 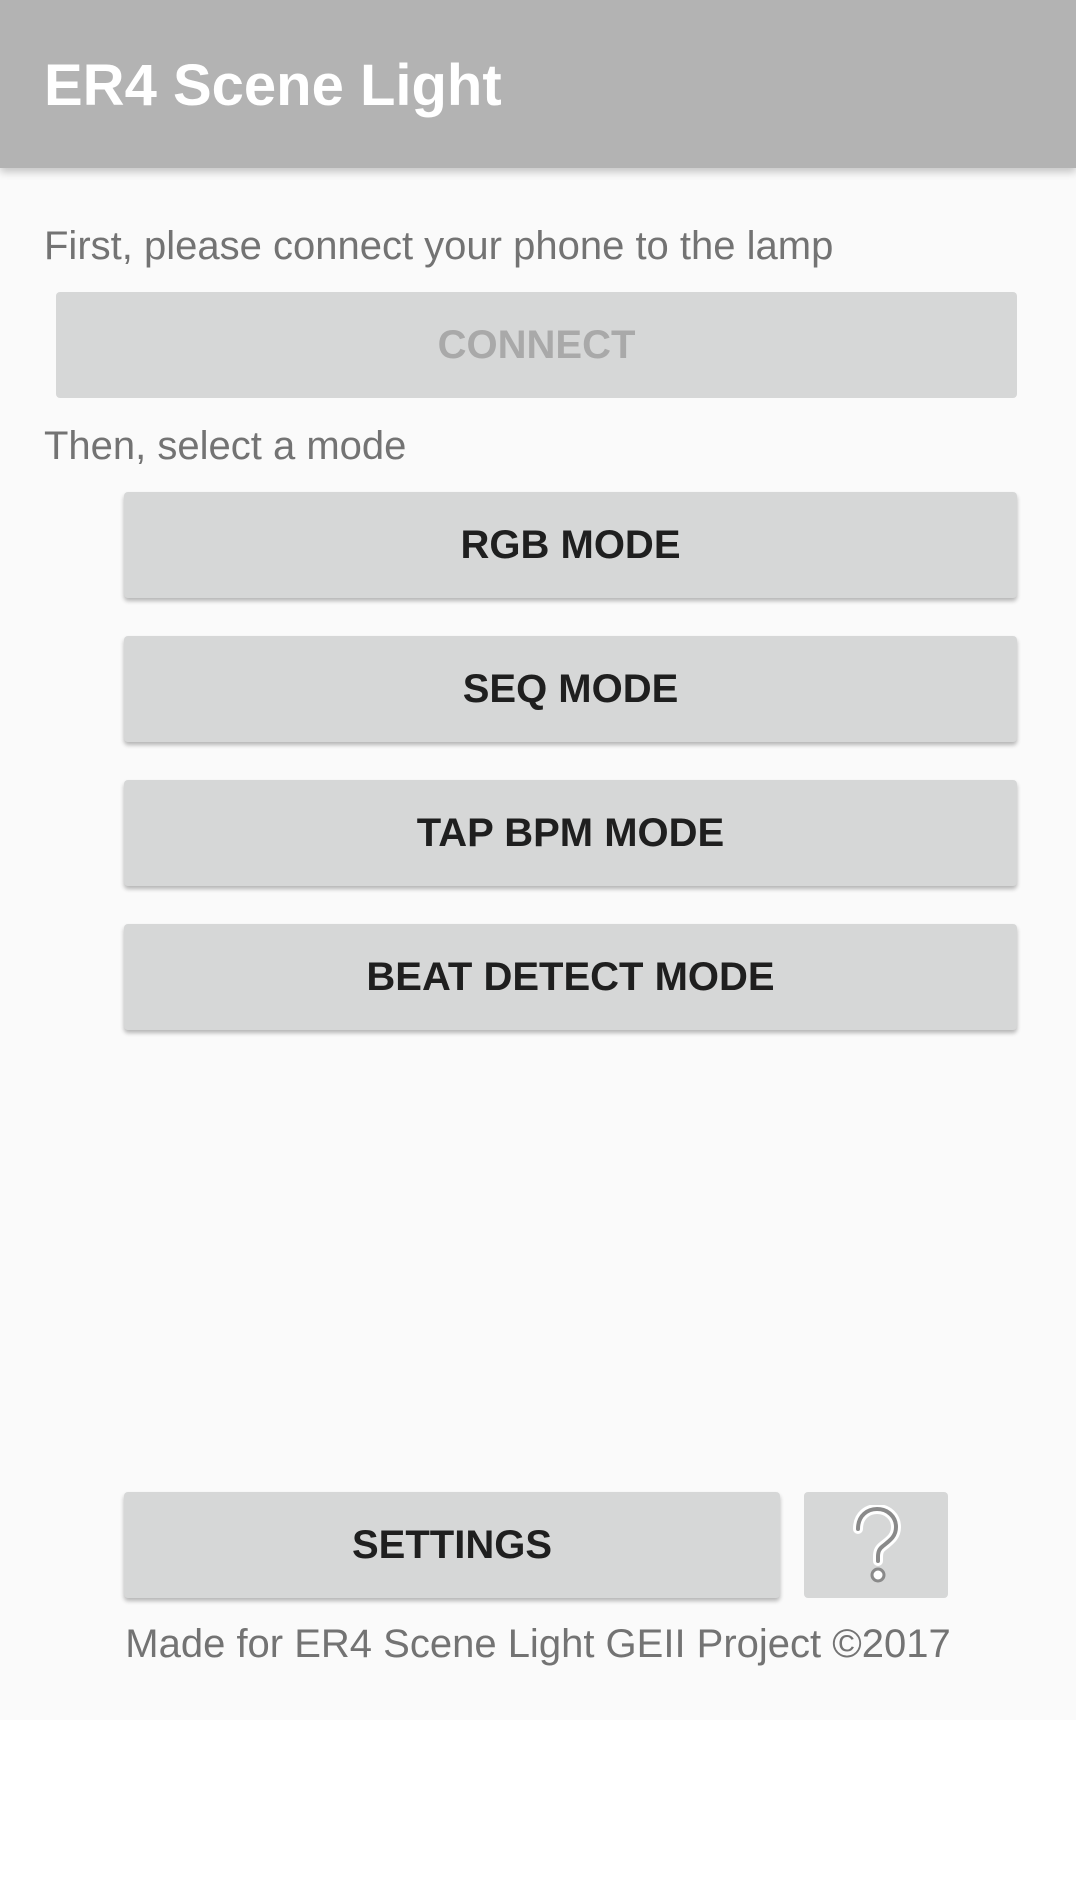 What do you see at coordinates (570, 977) in the screenshot?
I see `beat-detect-mode-button: BEAT DETECT MODE` at bounding box center [570, 977].